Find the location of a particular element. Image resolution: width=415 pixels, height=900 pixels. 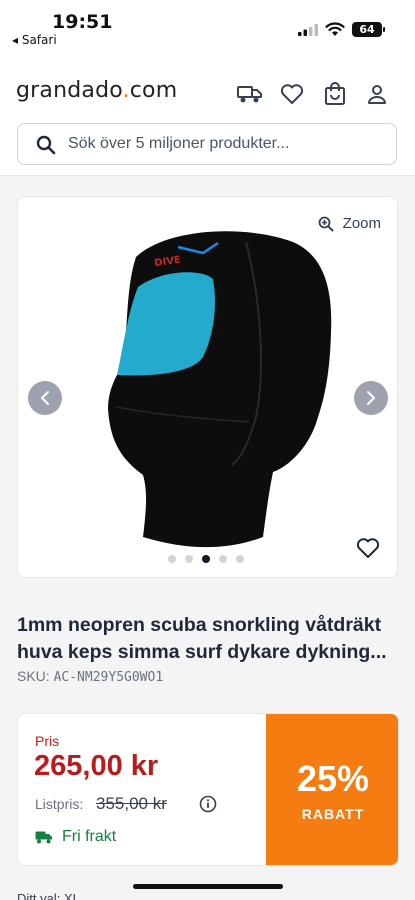

sku-code: AC-NM29Y5G0WO1 is located at coordinates (108, 677).